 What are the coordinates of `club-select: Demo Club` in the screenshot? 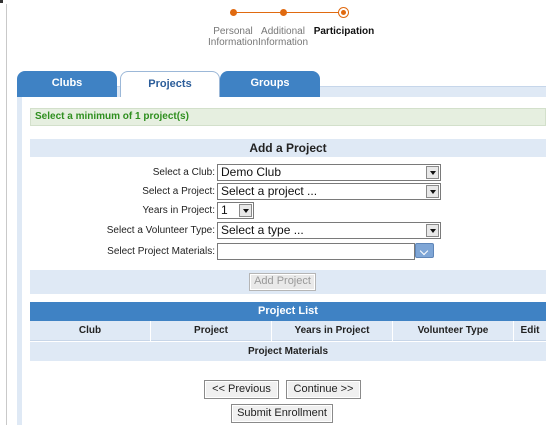 It's located at (329, 172).